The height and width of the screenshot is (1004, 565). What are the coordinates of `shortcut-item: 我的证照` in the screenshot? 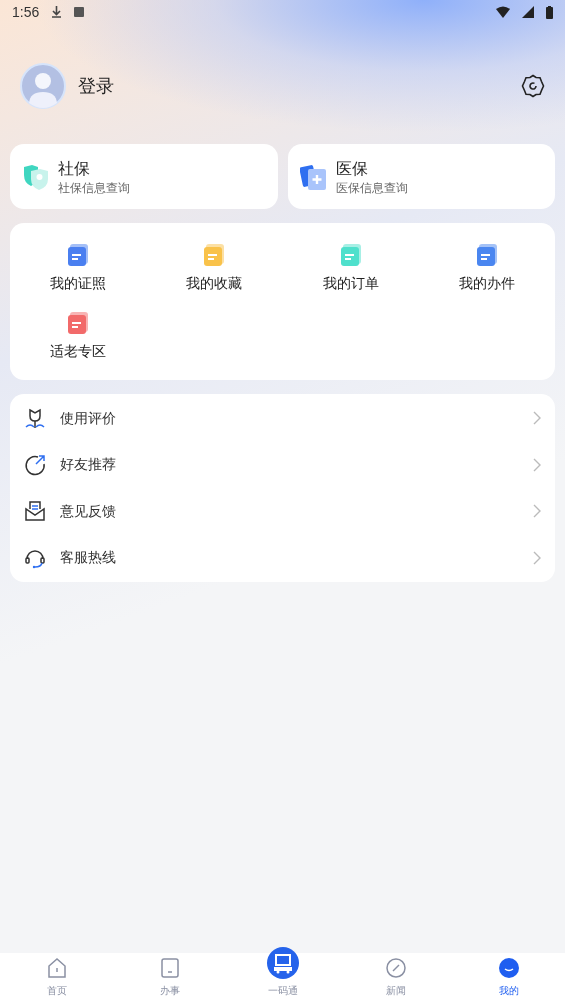 It's located at (78, 268).